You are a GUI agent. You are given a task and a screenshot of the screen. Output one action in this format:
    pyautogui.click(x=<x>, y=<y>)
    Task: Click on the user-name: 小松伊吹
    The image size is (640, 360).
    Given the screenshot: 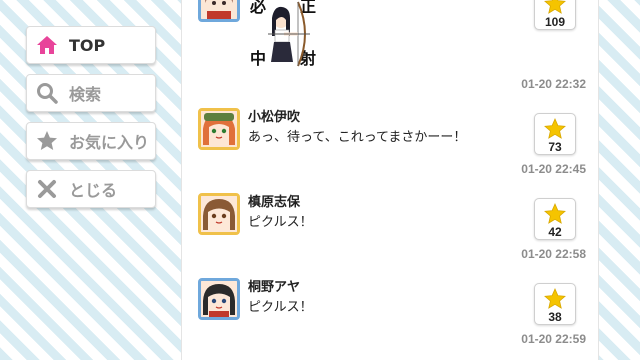 What is the action you would take?
    pyautogui.click(x=274, y=117)
    